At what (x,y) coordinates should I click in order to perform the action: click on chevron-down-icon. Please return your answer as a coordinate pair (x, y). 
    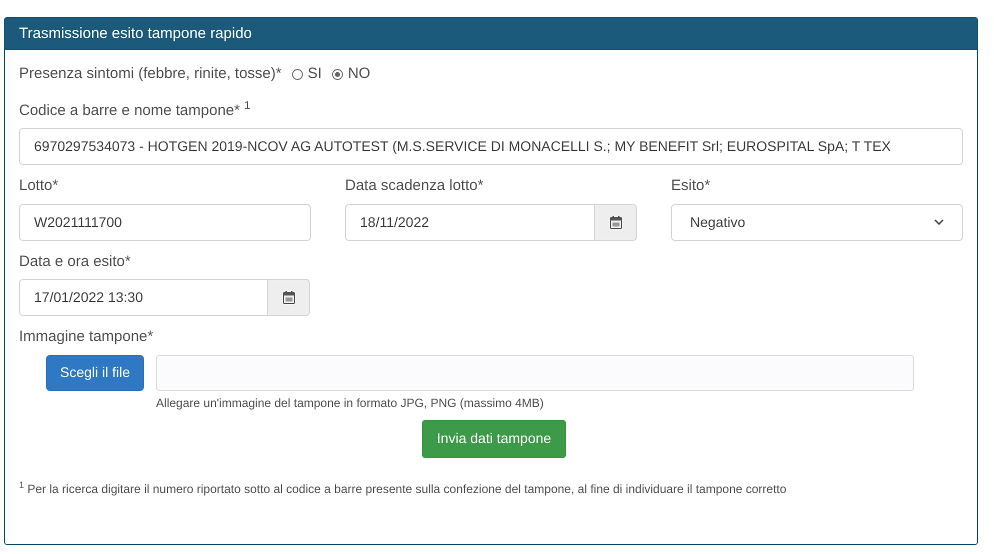
    Looking at the image, I should click on (939, 222).